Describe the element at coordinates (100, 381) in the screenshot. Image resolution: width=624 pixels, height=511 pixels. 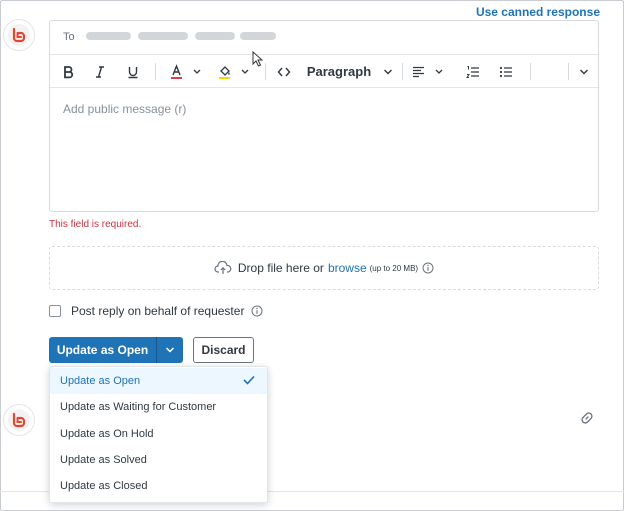
I see `menu-item-label: Update as Open` at that location.